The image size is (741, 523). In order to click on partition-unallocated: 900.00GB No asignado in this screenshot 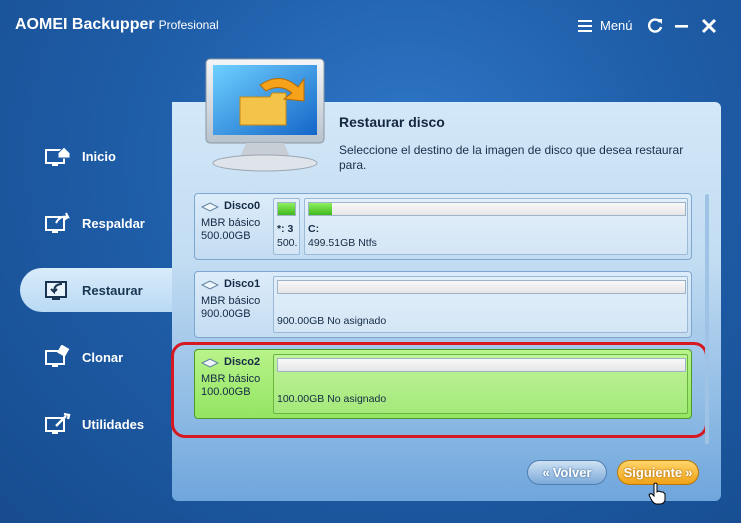, I will do `click(480, 304)`.